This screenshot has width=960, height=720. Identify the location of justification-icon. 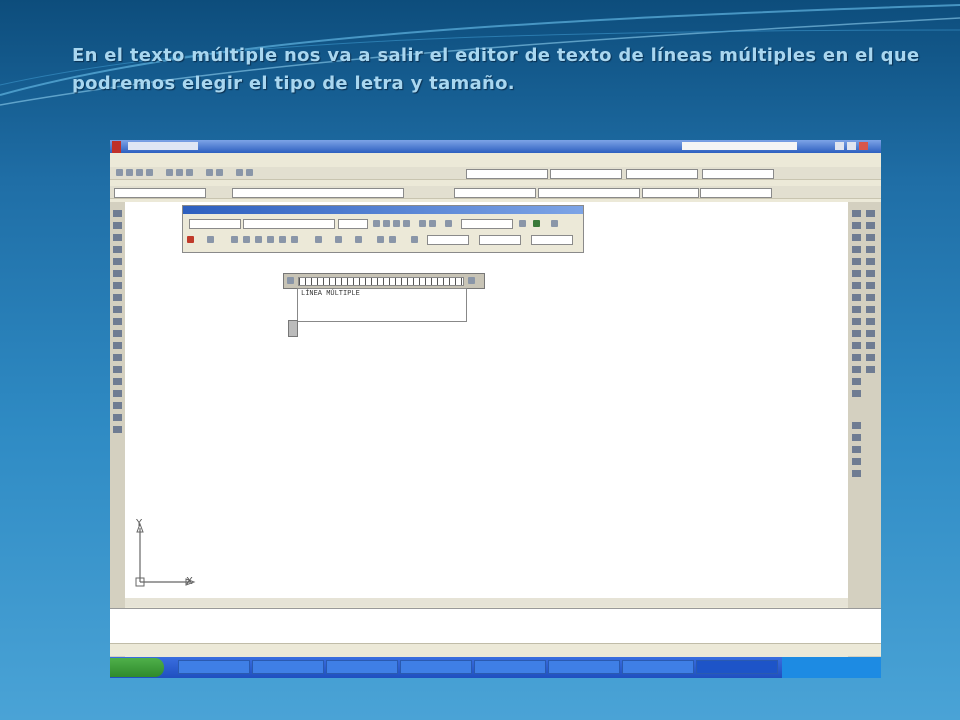
(210, 239).